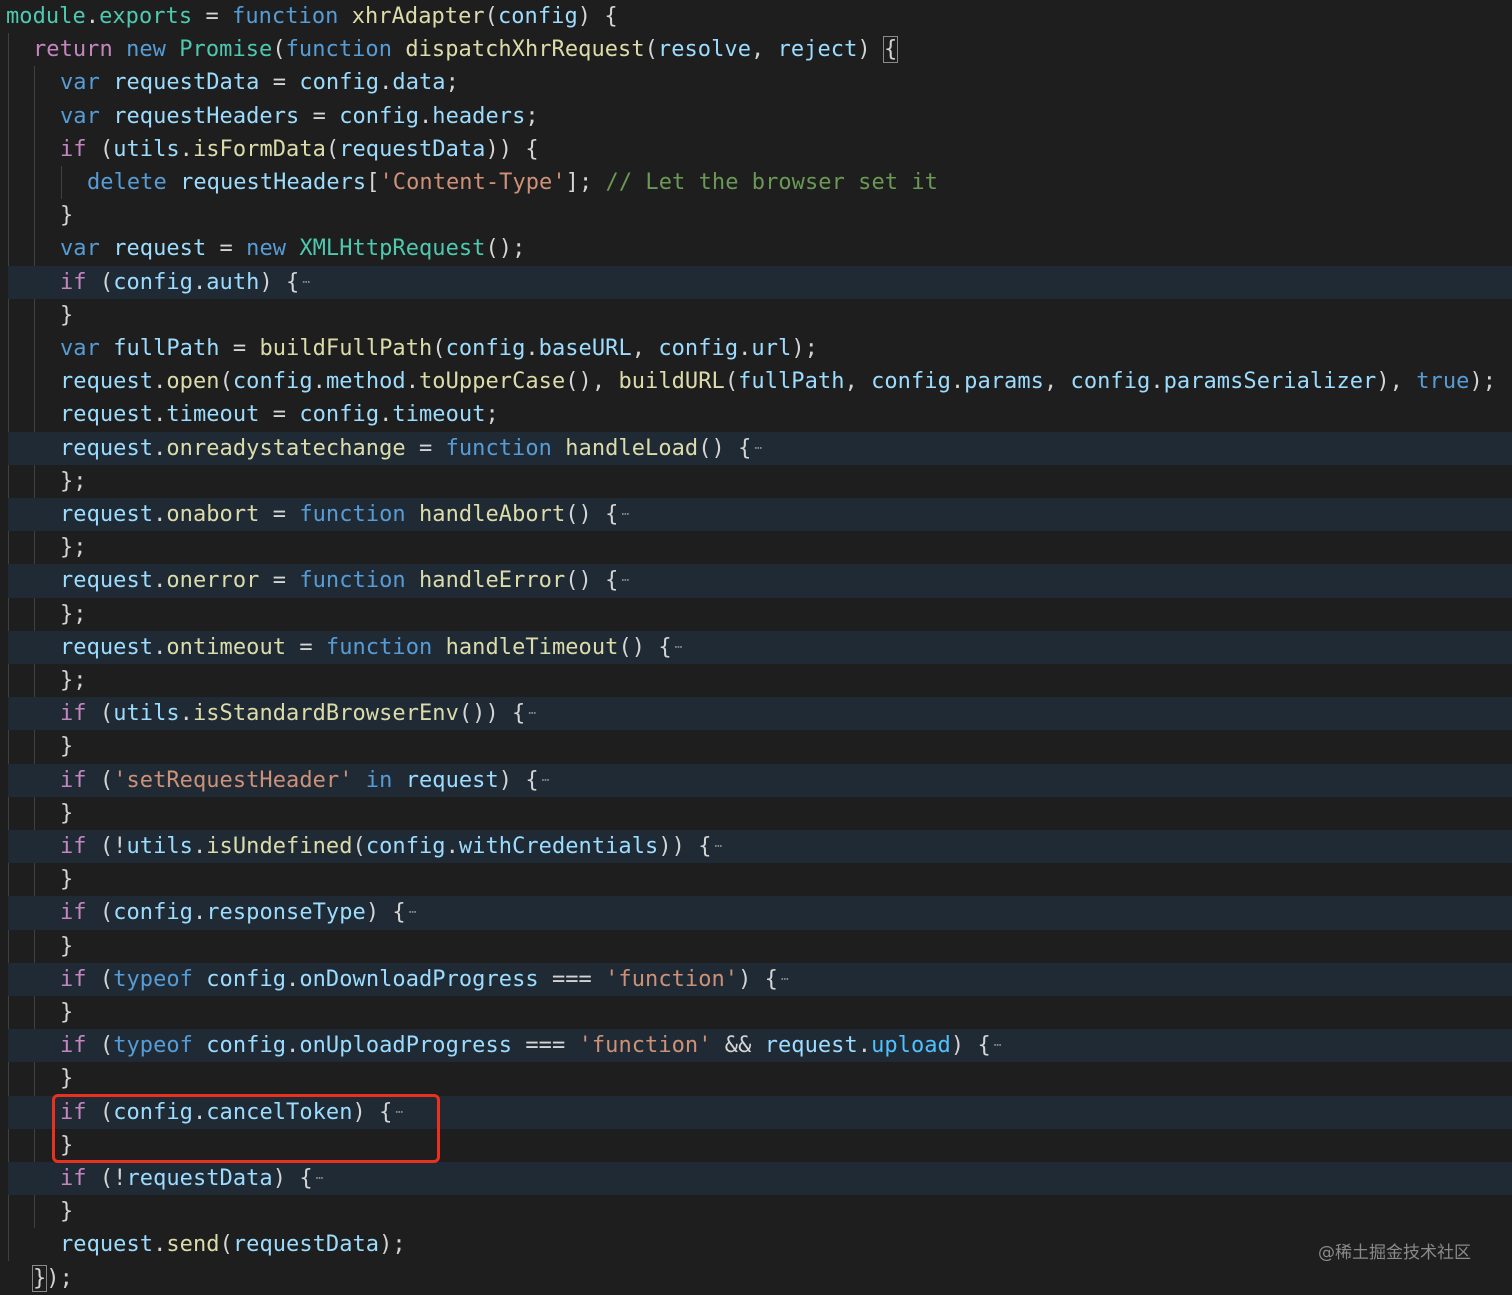 This screenshot has width=1512, height=1295. Describe the element at coordinates (279, 83) in the screenshot. I see `code-token: =` at that location.